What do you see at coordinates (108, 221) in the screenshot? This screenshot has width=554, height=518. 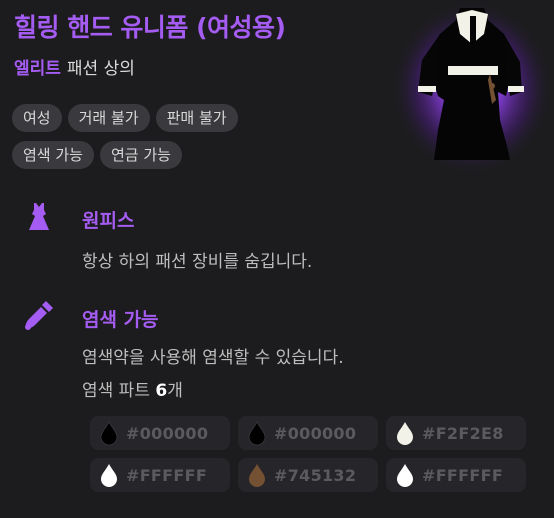 I see `onepiece-title: 원피스` at bounding box center [108, 221].